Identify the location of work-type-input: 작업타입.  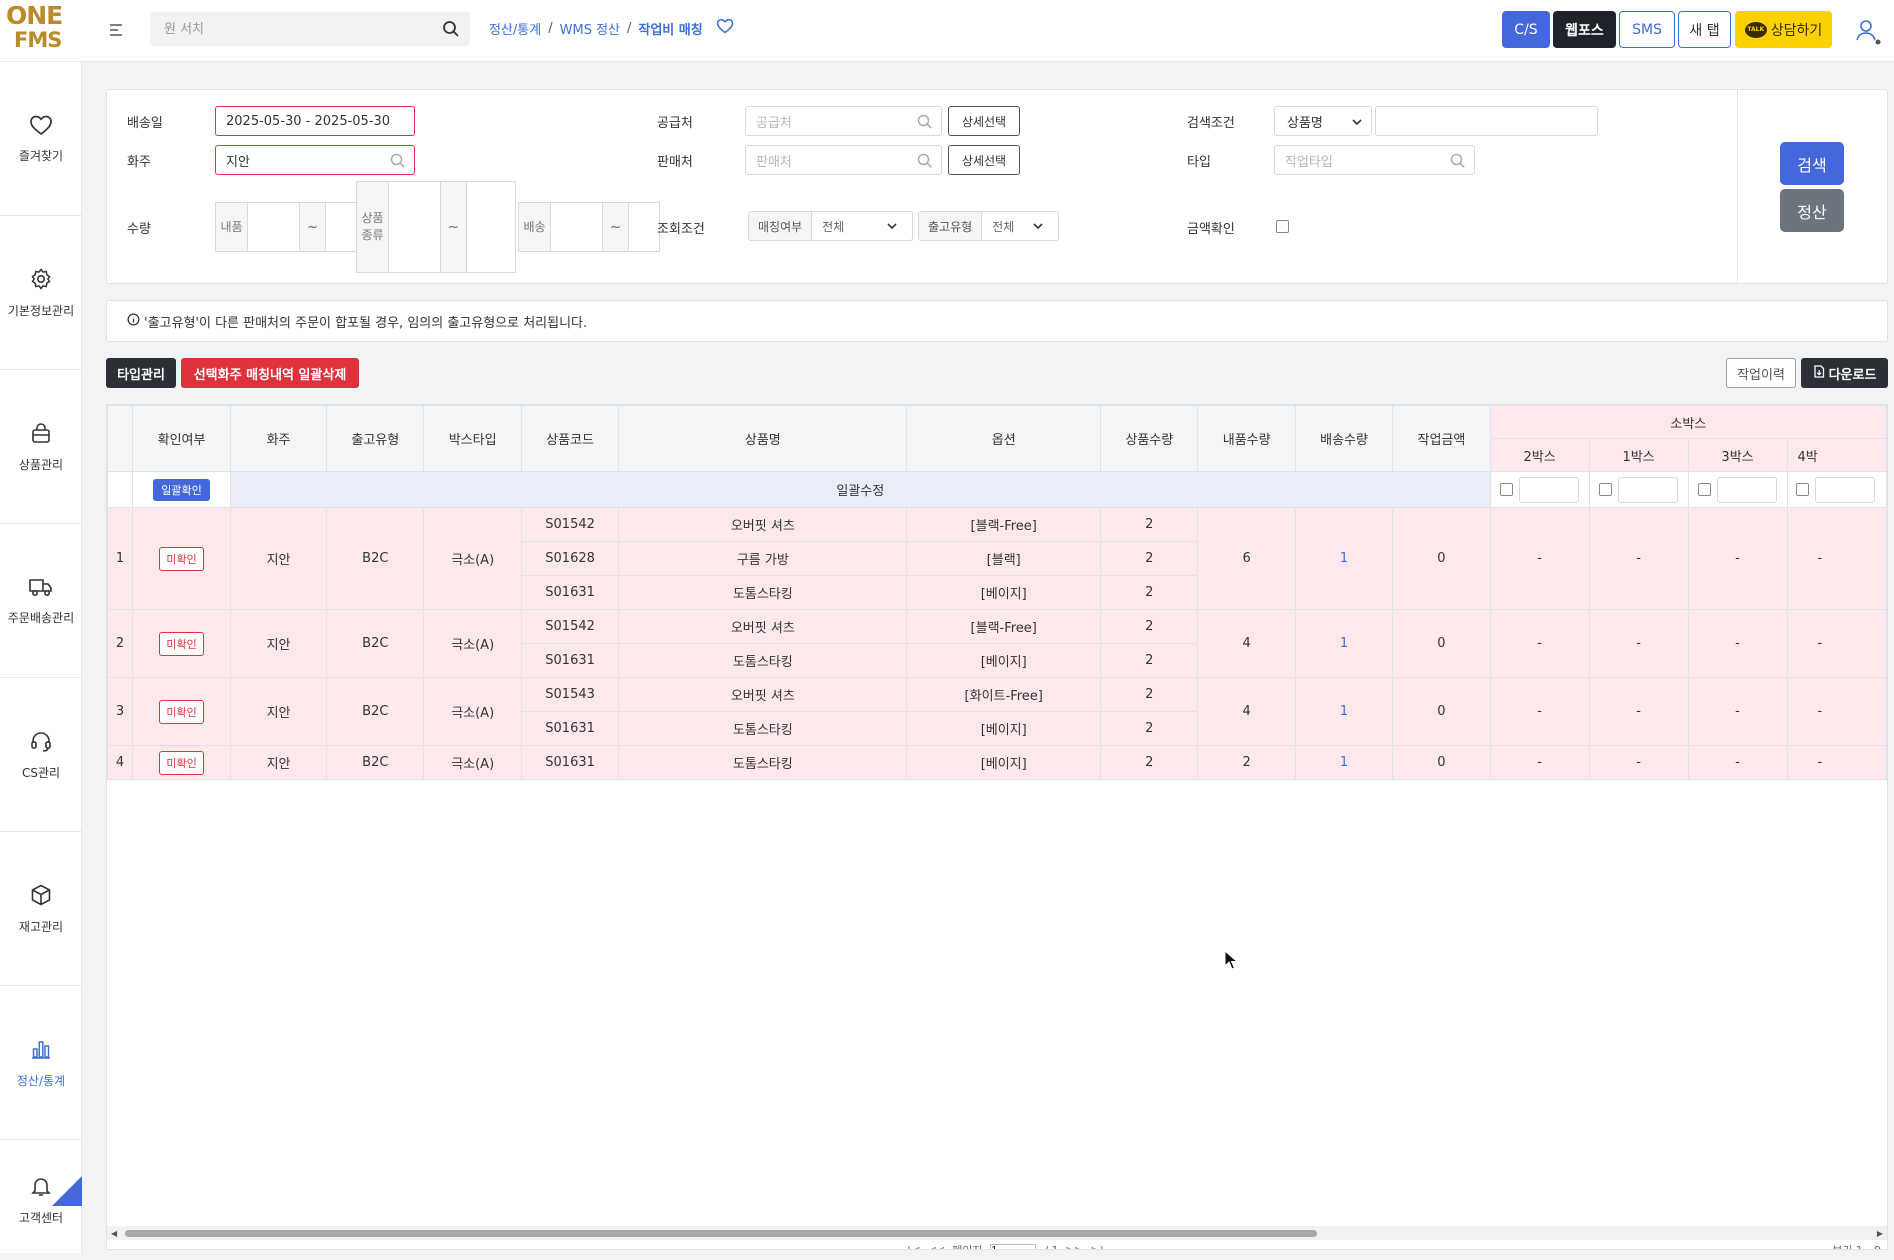
(1374, 160).